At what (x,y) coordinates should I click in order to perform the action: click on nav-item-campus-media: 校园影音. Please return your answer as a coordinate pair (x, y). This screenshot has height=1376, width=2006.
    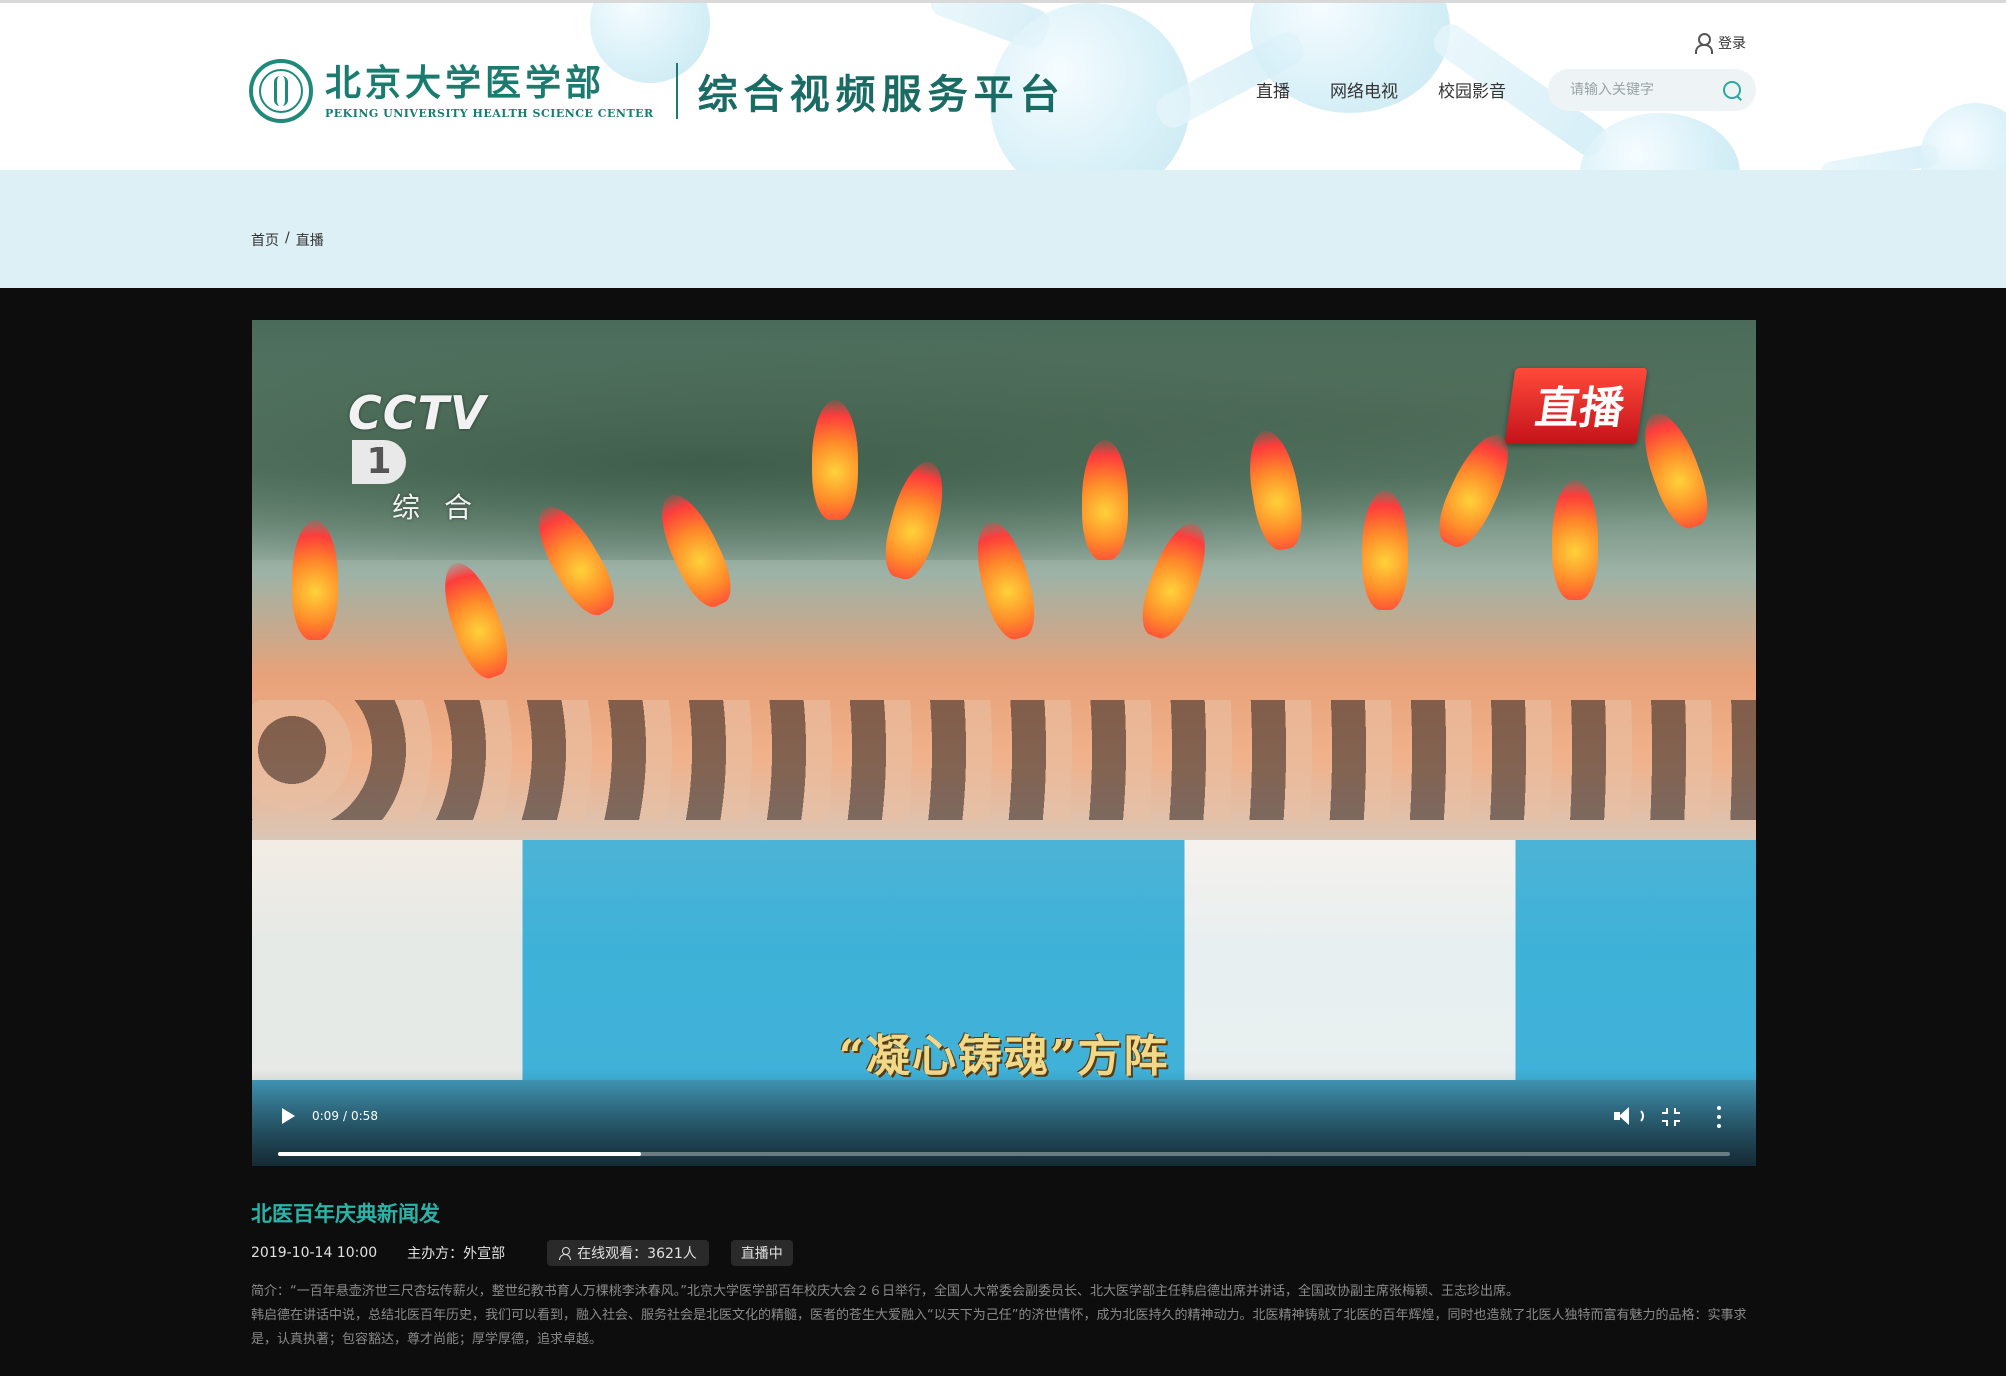
    Looking at the image, I should click on (1472, 89).